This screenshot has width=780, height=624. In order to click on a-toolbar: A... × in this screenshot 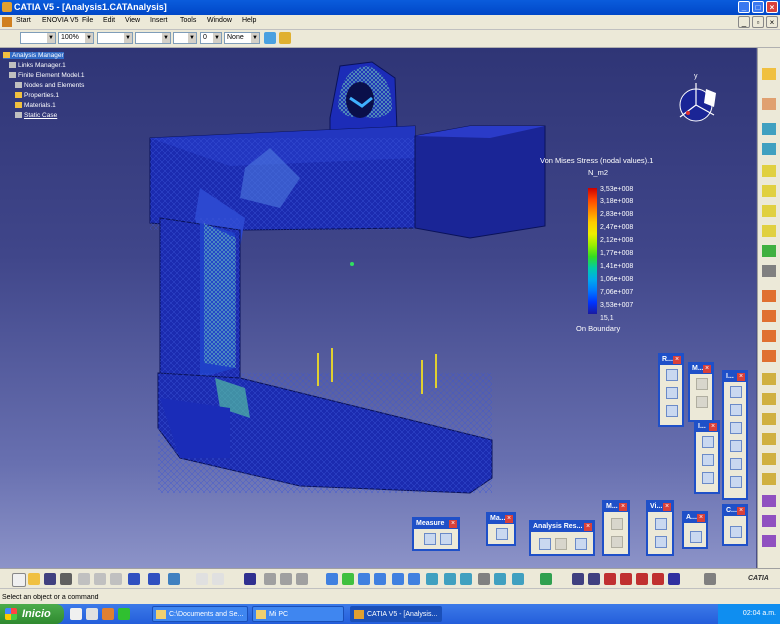, I will do `click(695, 530)`.